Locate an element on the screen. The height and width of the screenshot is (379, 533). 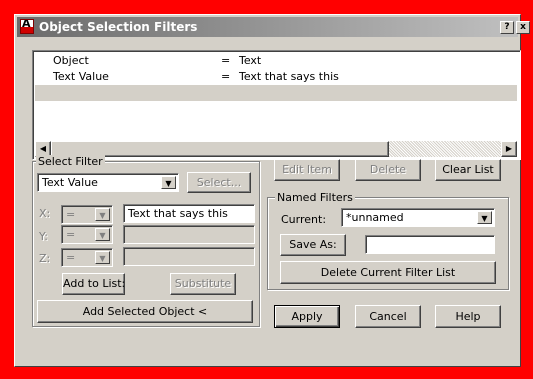
help-title-button: ? is located at coordinates (507, 27).